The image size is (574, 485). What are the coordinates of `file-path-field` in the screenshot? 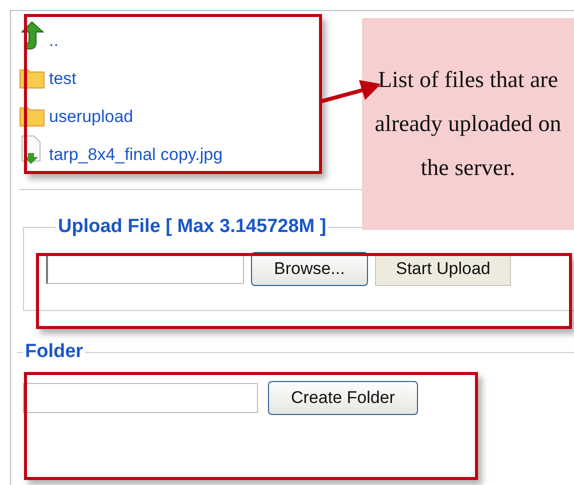 It's located at (145, 269).